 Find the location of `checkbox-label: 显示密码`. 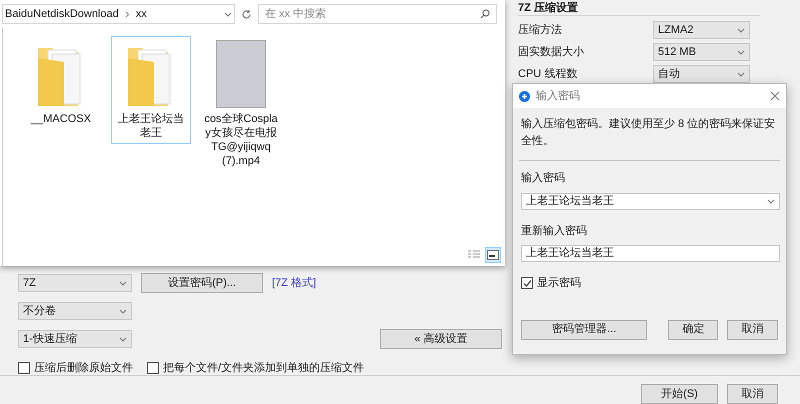

checkbox-label: 显示密码 is located at coordinates (559, 283).